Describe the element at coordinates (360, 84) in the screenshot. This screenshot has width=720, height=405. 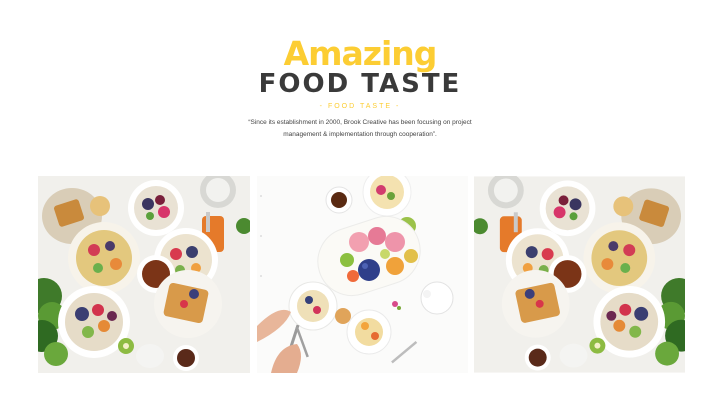
I see `title-main: FOOD TASTE` at that location.